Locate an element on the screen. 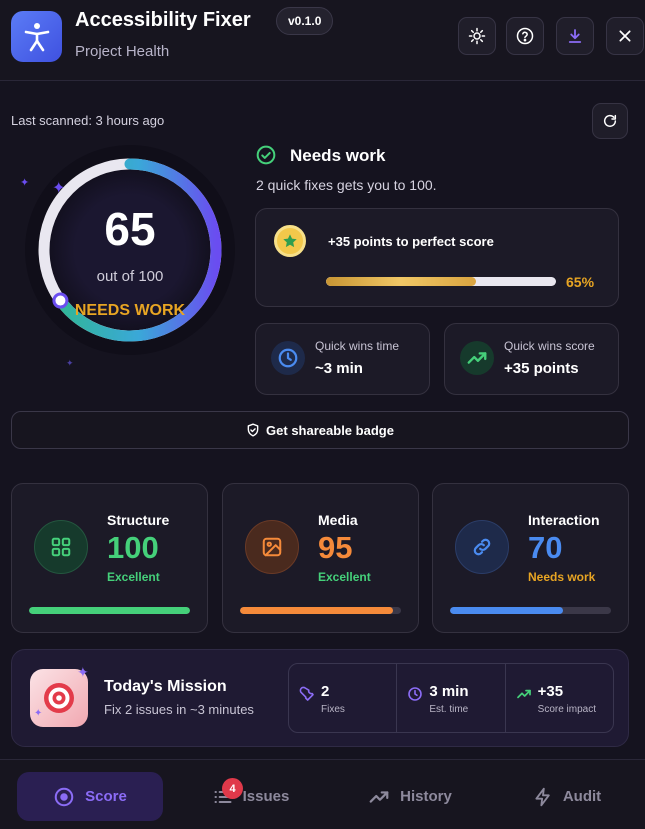  version-badge: v0.1.0 is located at coordinates (305, 21).